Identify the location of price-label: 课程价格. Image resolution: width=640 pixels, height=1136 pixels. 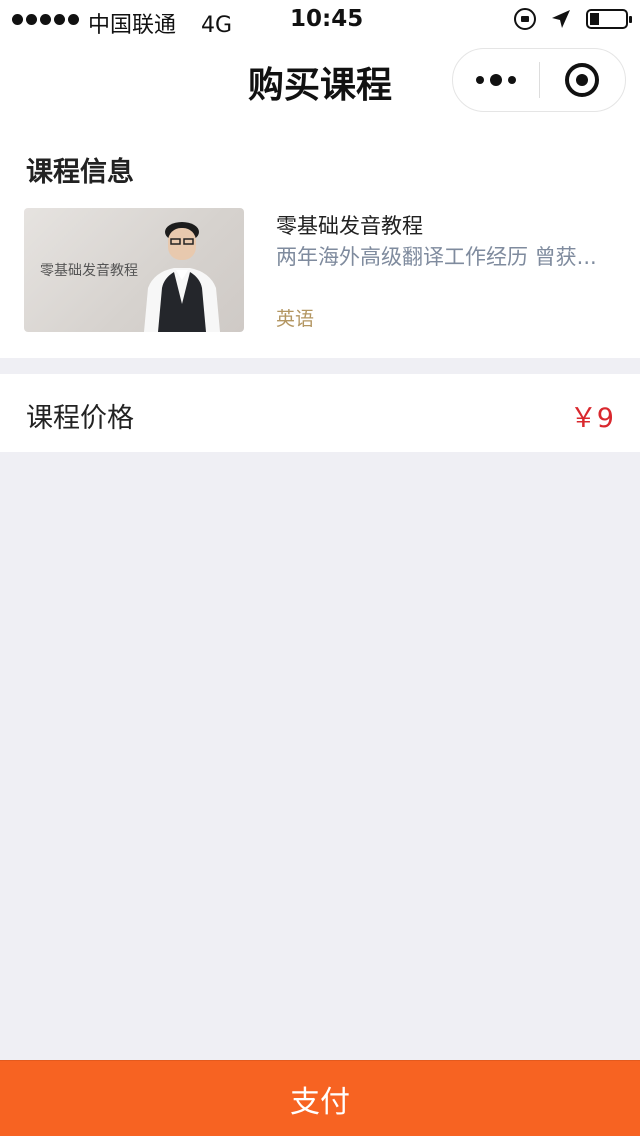
(80, 418).